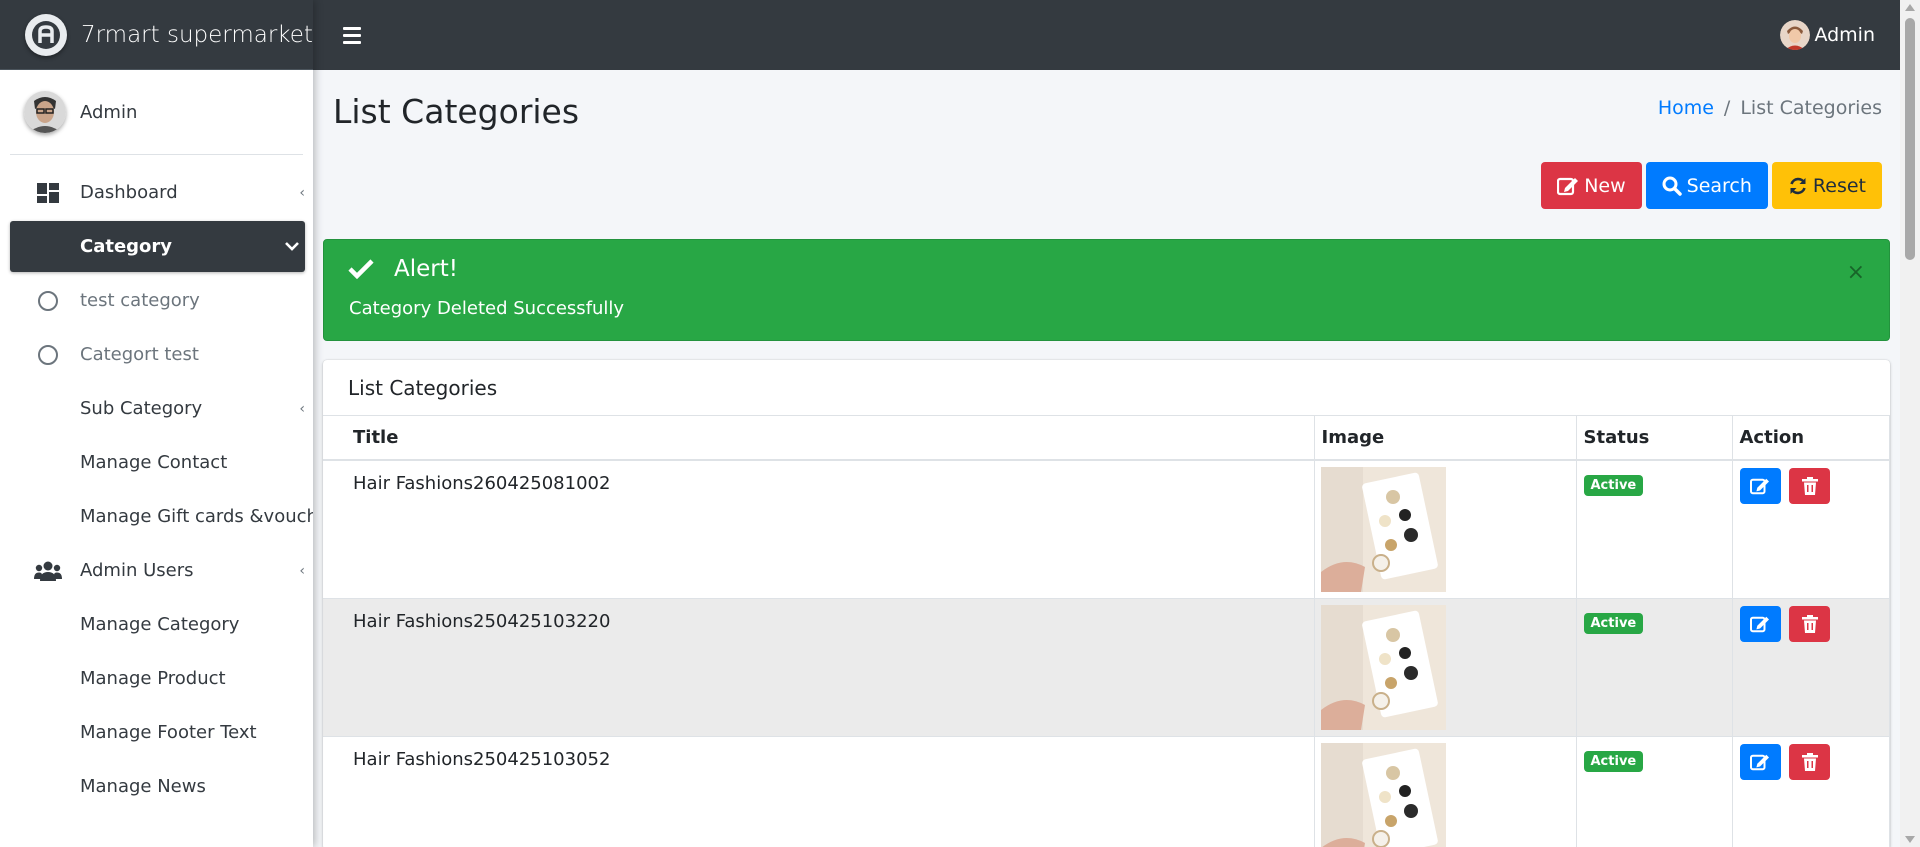 The width and height of the screenshot is (1920, 847). Describe the element at coordinates (1910, 139) in the screenshot. I see `scrollbar-thumb` at that location.